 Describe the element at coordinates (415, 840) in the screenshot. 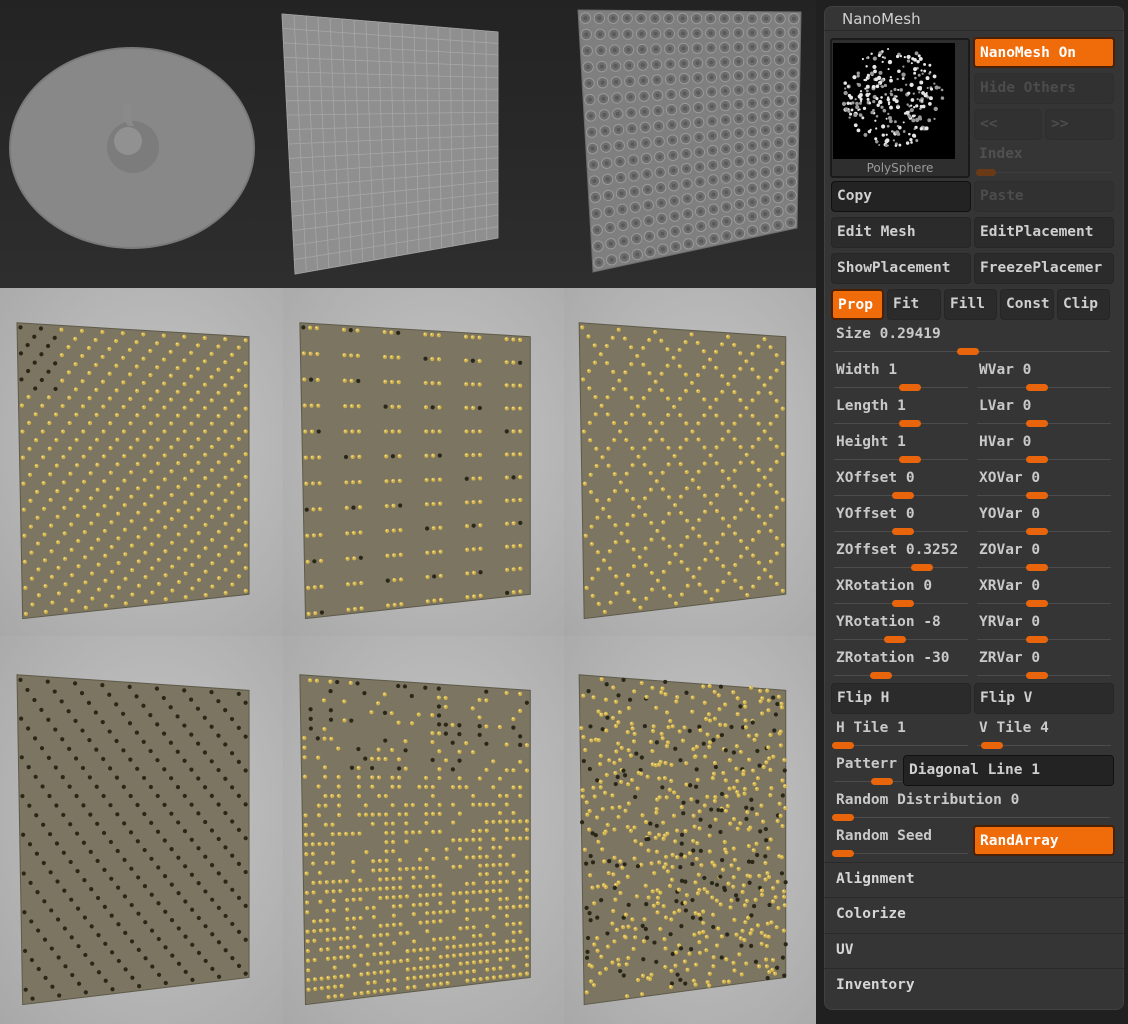

I see `gradient-studs-svg` at that location.